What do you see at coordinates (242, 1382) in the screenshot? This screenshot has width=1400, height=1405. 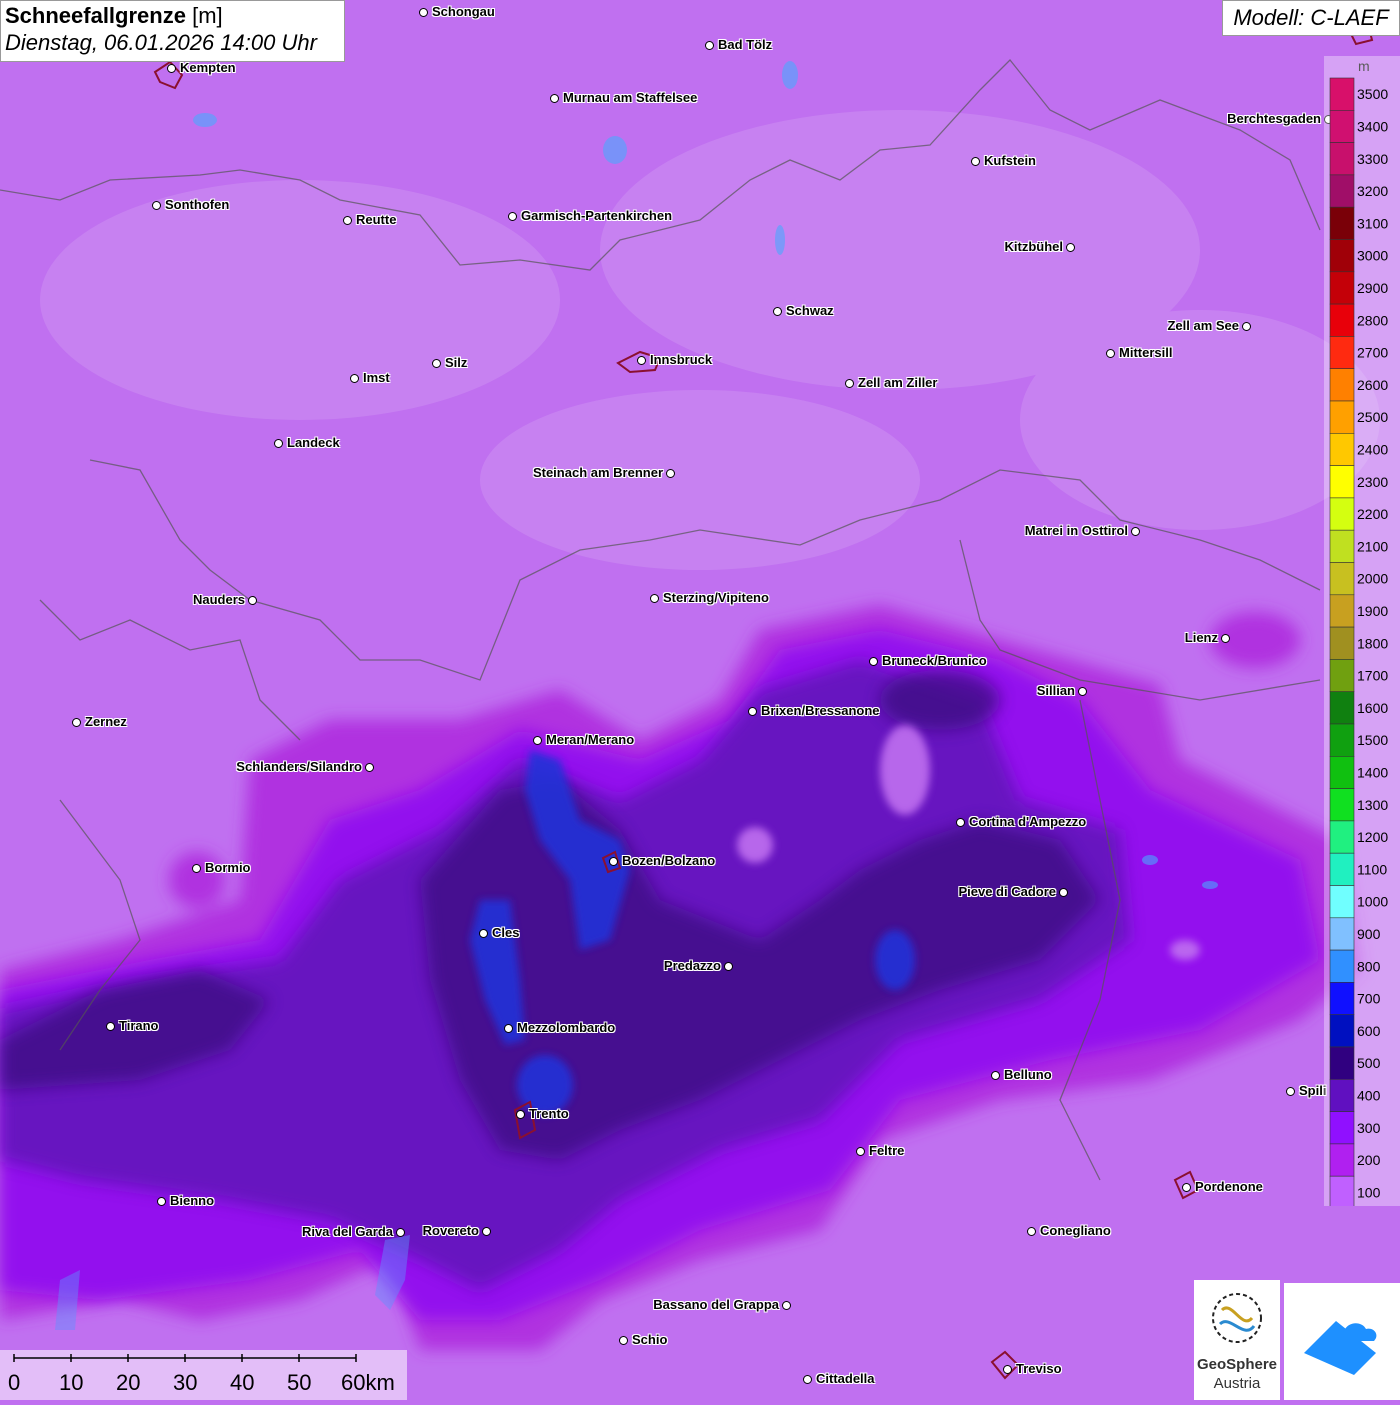 I see `scale-tick-label: 40` at bounding box center [242, 1382].